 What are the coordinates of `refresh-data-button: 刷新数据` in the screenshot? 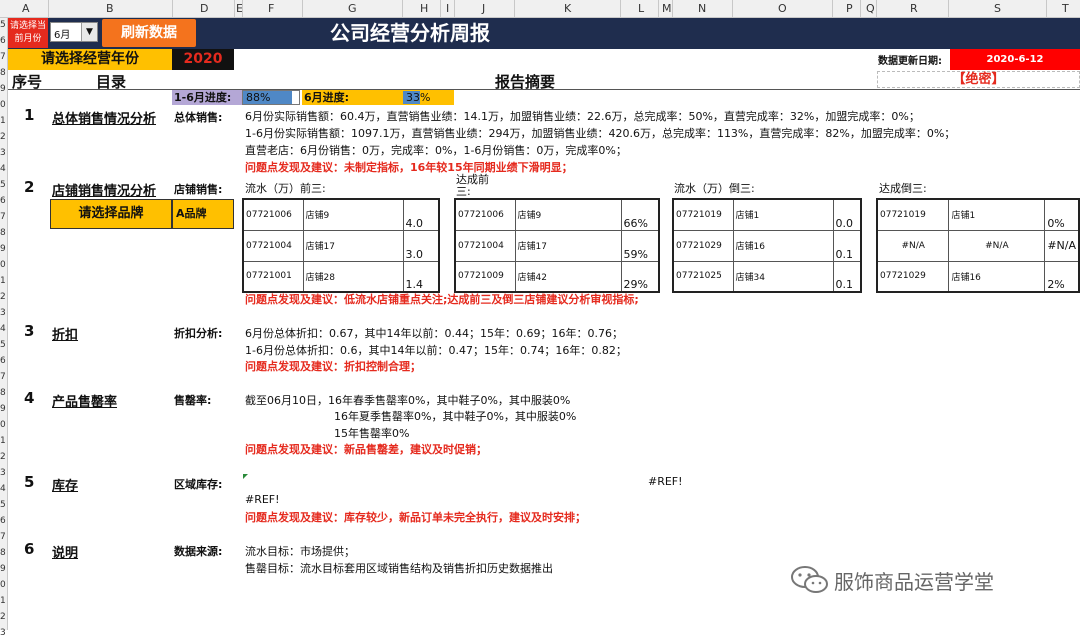 It's located at (149, 33).